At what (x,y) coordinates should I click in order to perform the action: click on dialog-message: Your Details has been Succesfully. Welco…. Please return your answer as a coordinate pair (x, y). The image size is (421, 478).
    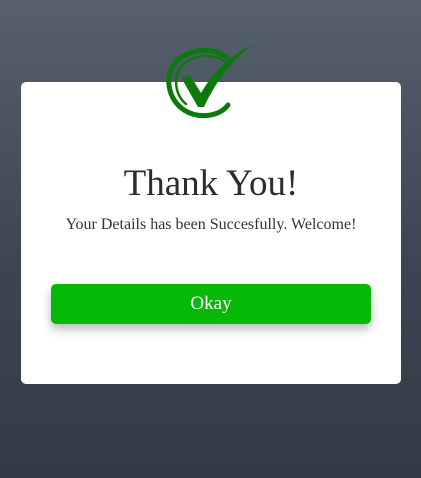
    Looking at the image, I should click on (211, 224).